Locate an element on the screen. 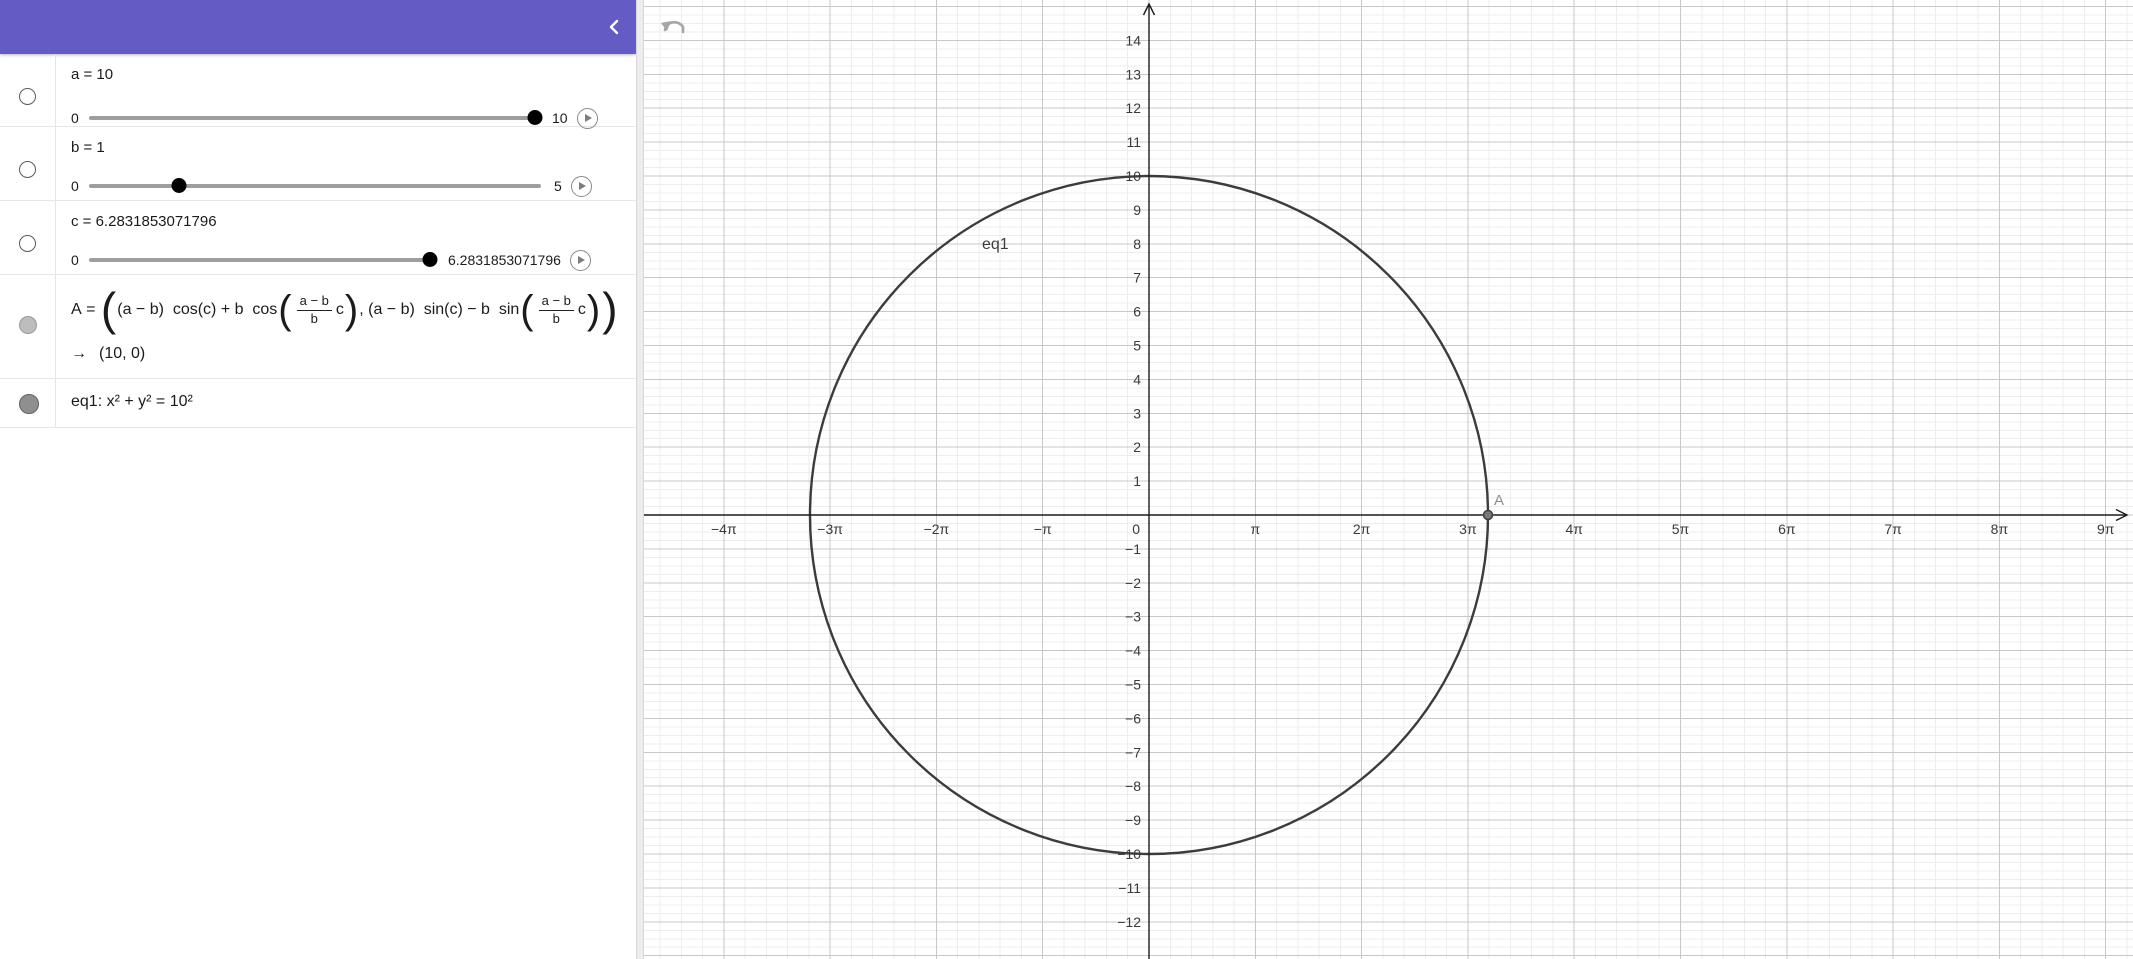 Image resolution: width=2133 pixels, height=959 pixels. svg-text: 10 is located at coordinates (1133, 176).